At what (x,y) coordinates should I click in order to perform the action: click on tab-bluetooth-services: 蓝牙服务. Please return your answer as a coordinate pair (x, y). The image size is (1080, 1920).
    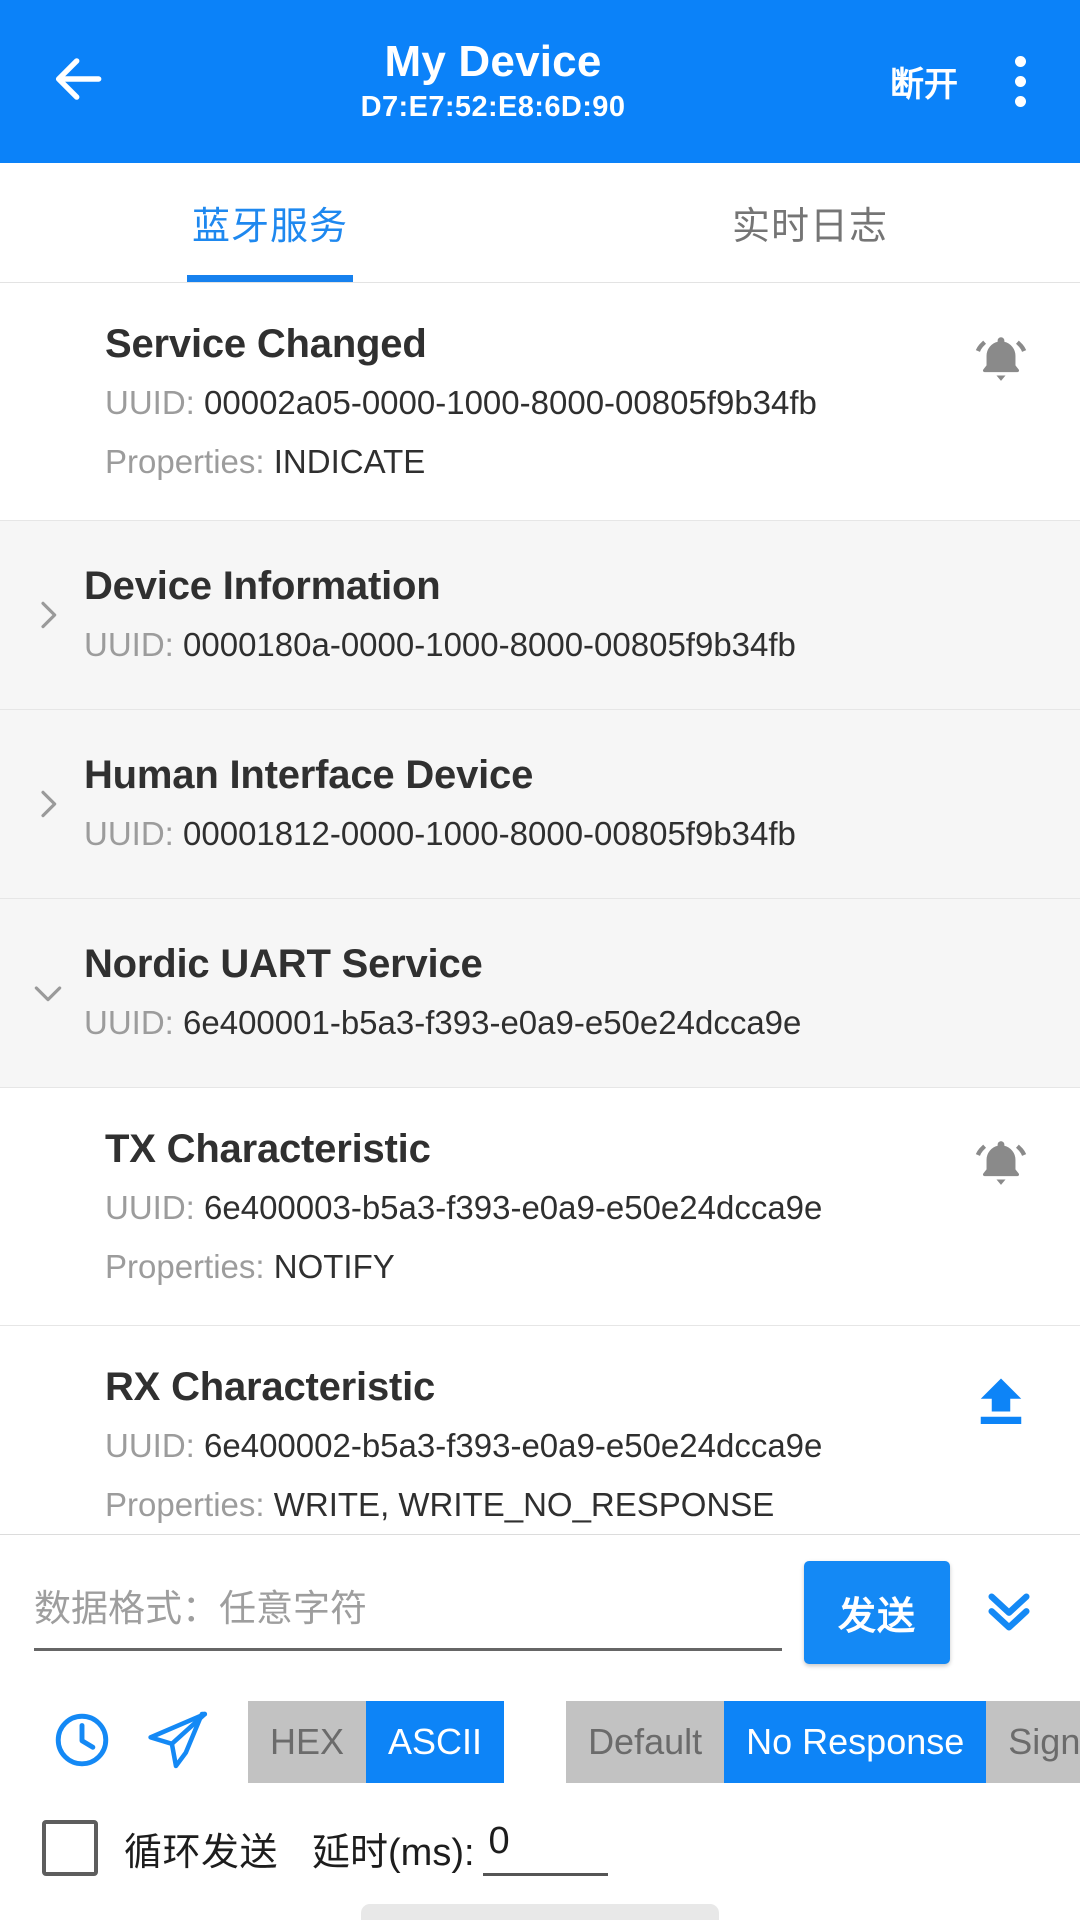
    Looking at the image, I should click on (270, 222).